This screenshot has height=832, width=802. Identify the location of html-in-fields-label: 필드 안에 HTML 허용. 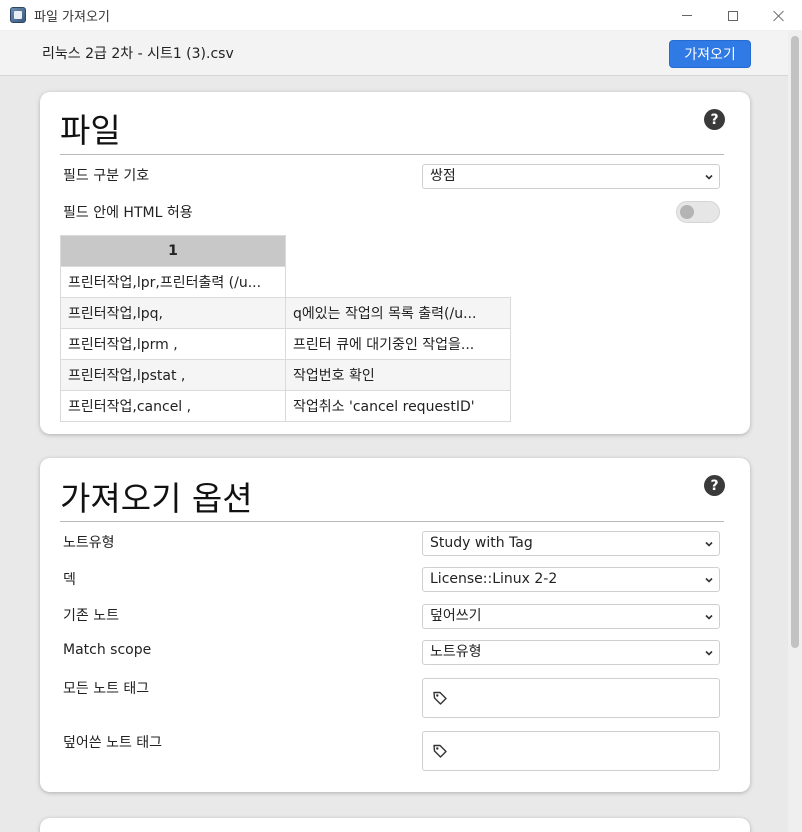
(128, 213).